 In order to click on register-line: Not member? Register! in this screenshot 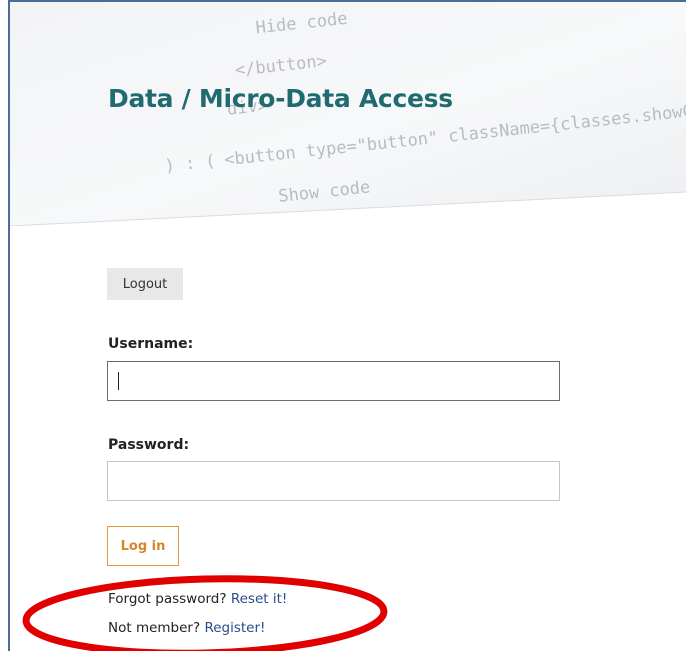, I will do `click(186, 628)`.